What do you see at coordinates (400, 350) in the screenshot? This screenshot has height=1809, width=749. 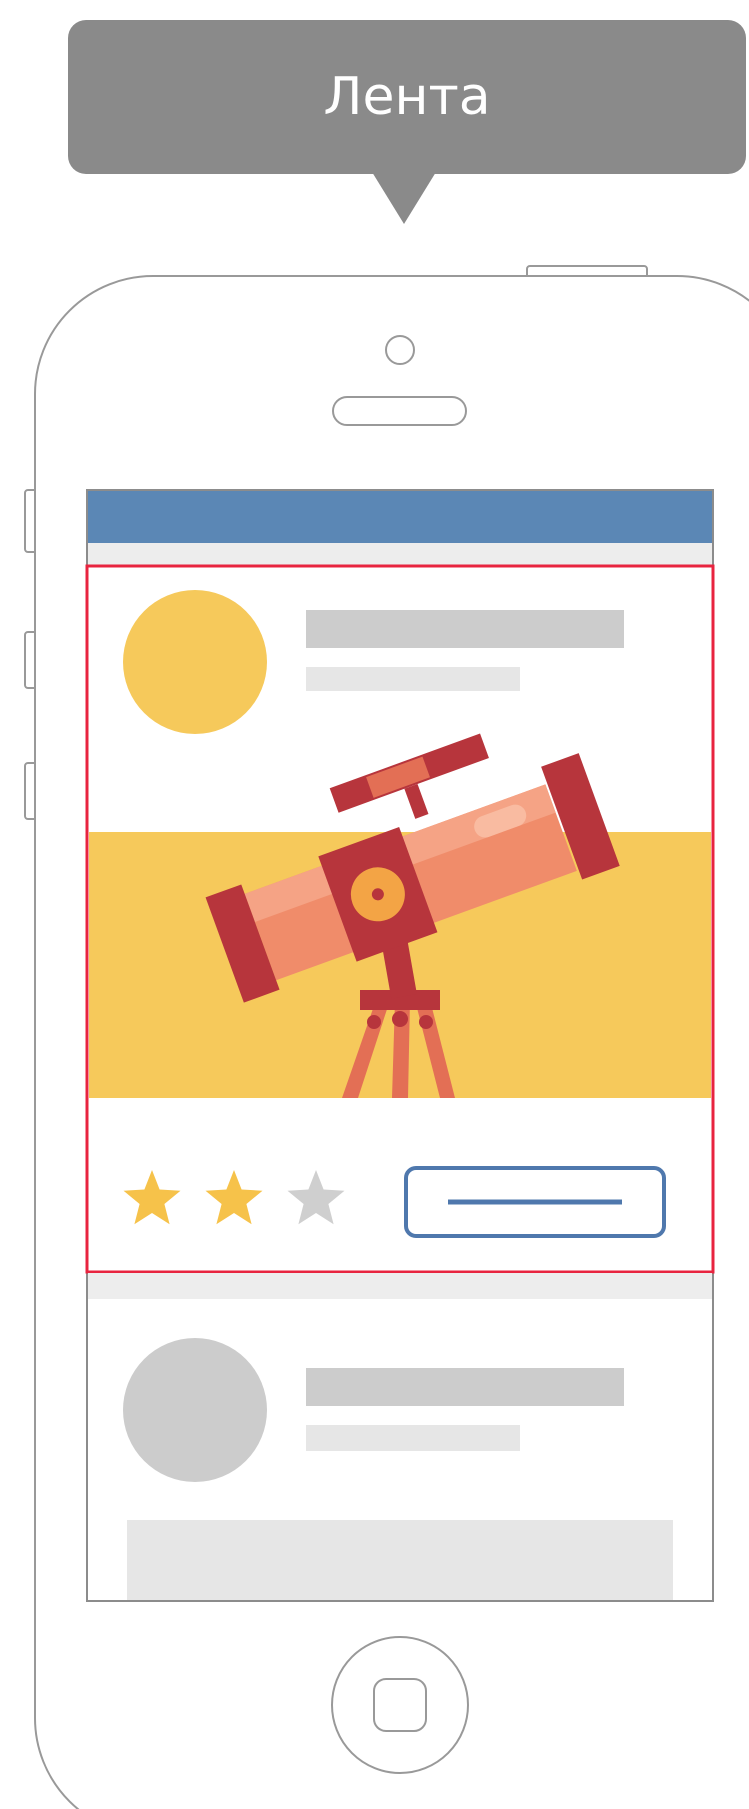 I see `front-camera-icon` at bounding box center [400, 350].